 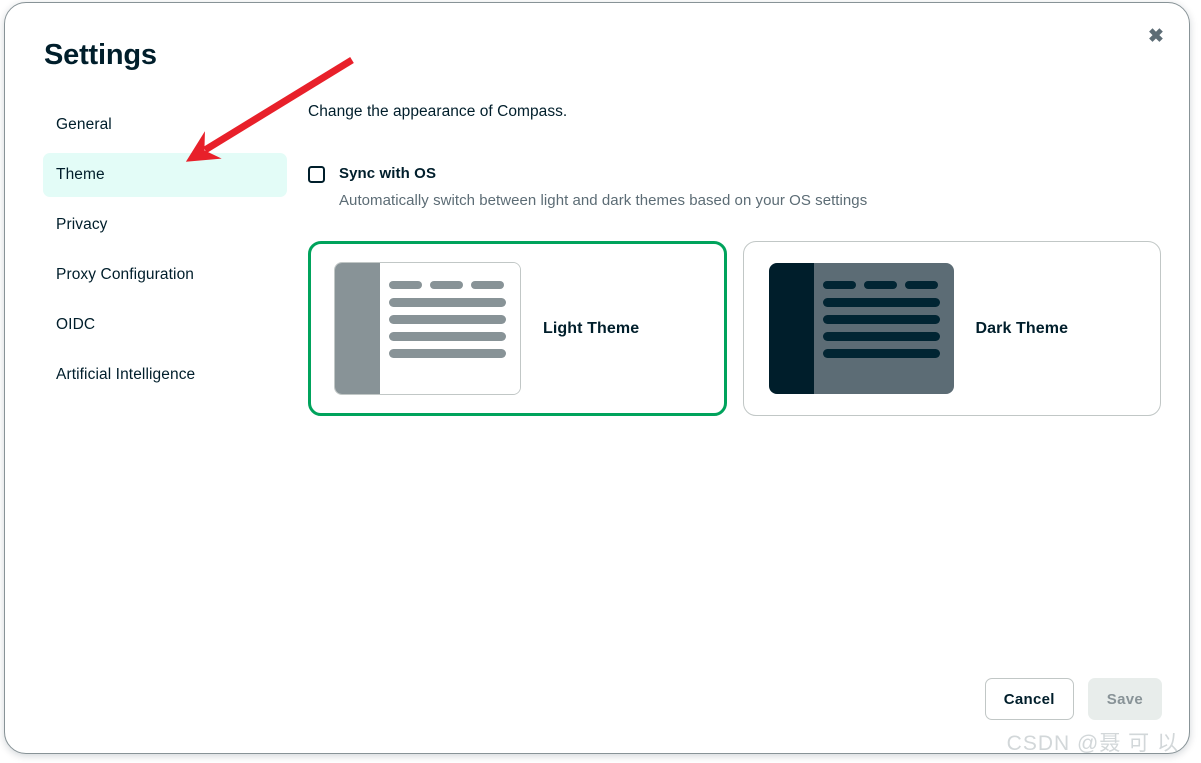 I want to click on sidebar-item-label: Privacy, so click(x=82, y=224).